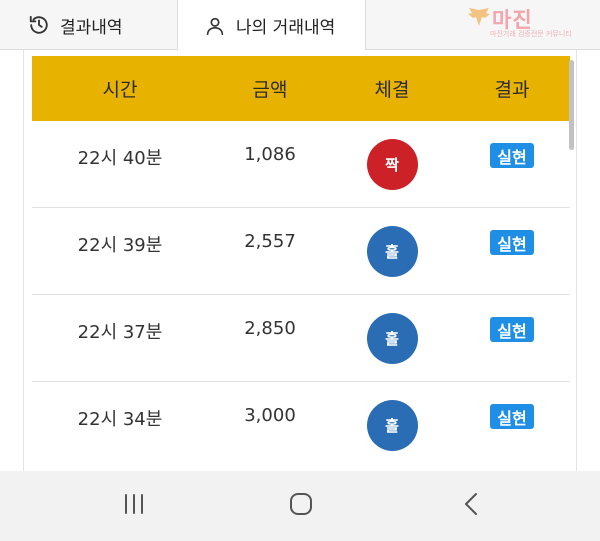  I want to click on person-icon, so click(215, 26).